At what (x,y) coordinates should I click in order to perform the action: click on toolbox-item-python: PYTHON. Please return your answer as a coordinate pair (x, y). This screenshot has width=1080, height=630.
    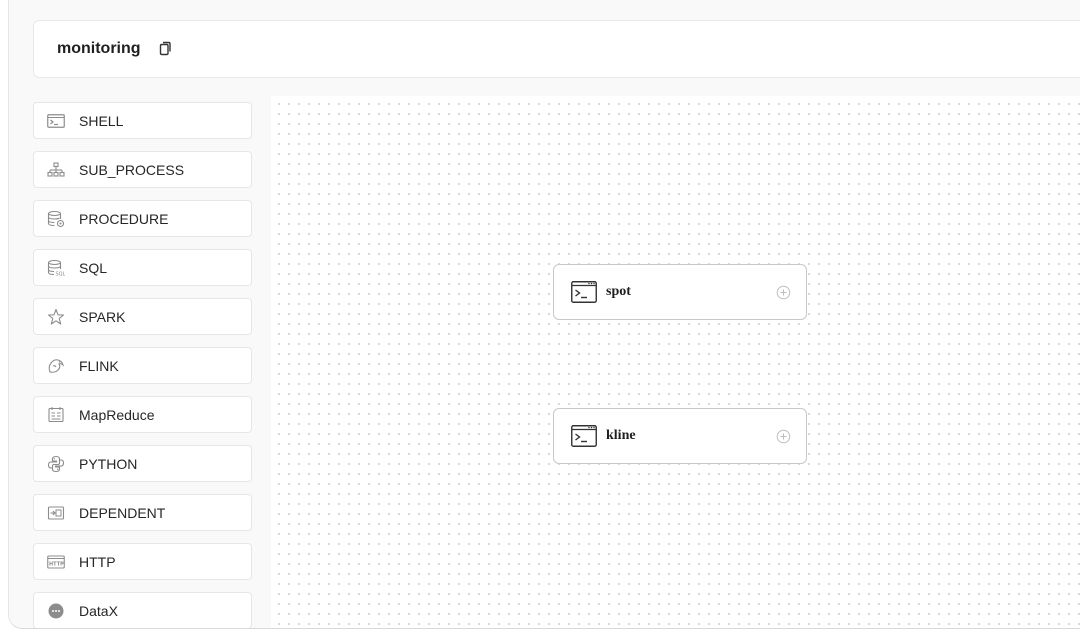
    Looking at the image, I should click on (142, 463).